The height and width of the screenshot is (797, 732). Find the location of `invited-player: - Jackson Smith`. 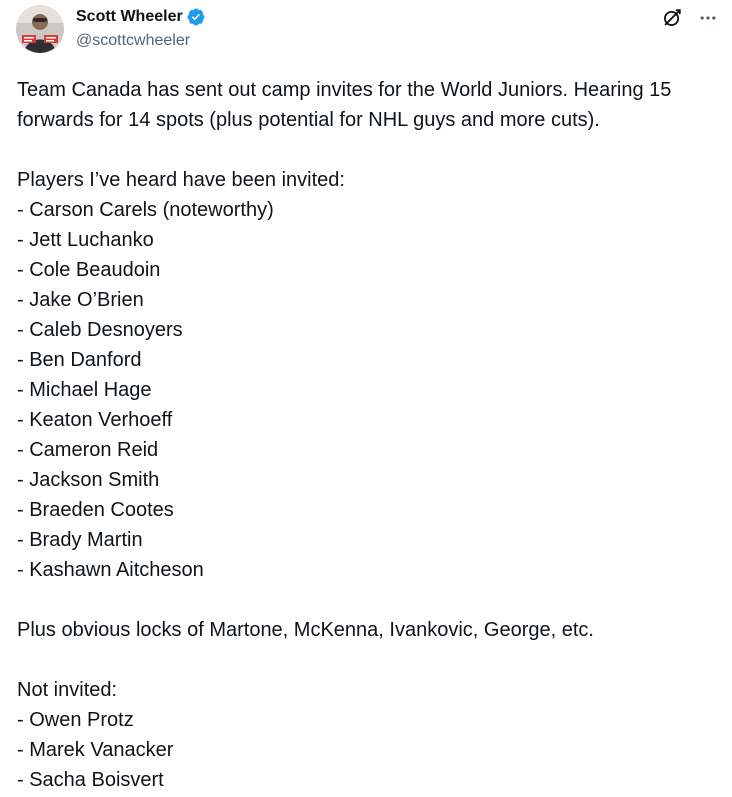

invited-player: - Jackson Smith is located at coordinates (88, 480).